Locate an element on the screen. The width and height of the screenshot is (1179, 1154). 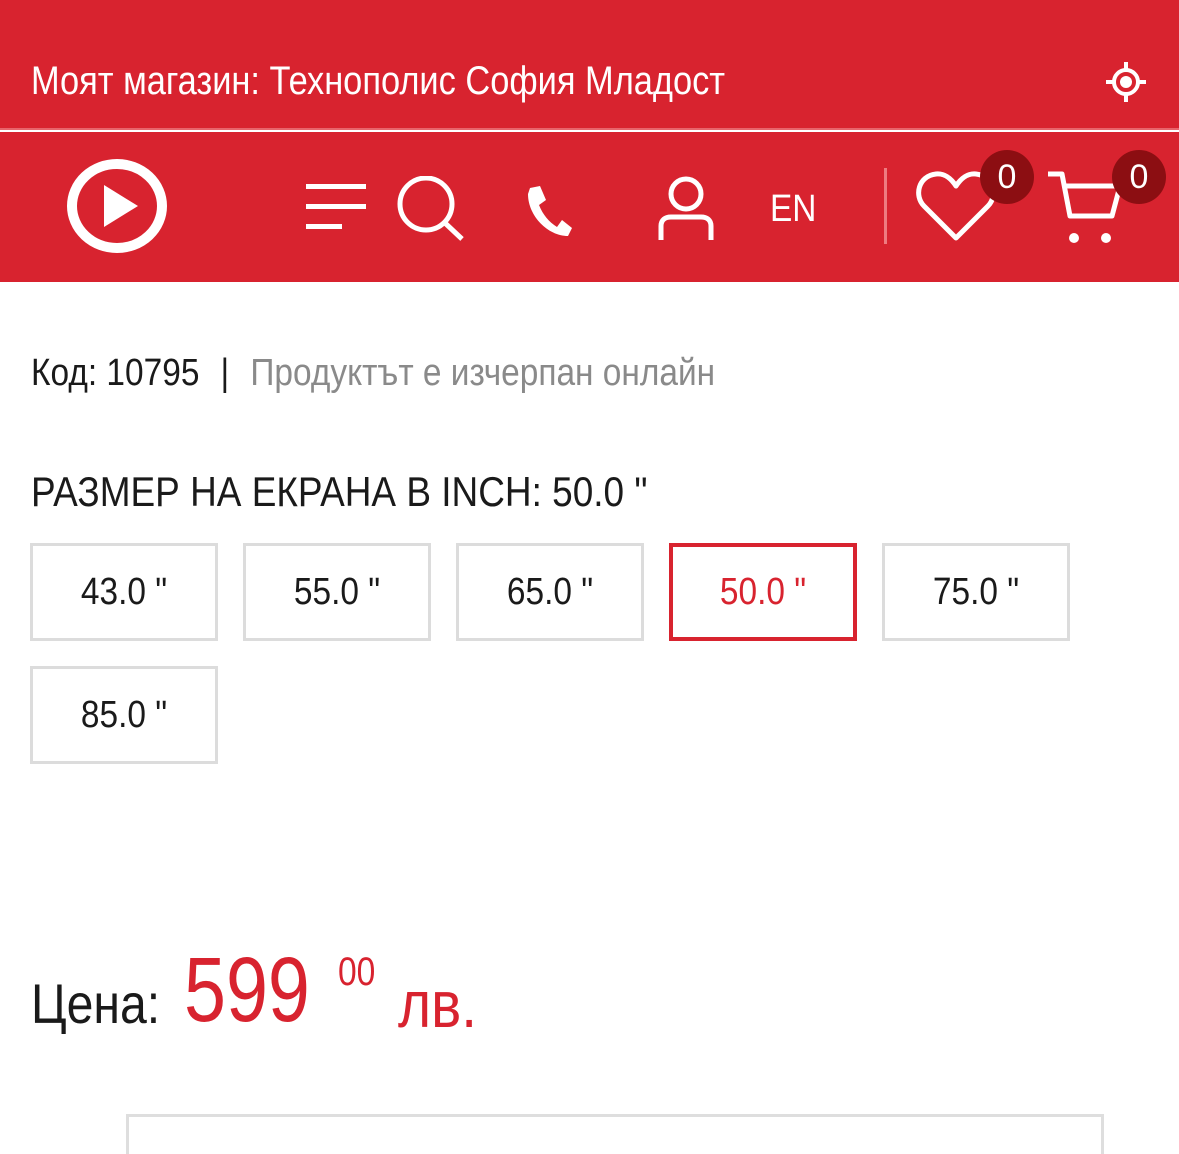
price-label: Цена: is located at coordinates (96, 1003).